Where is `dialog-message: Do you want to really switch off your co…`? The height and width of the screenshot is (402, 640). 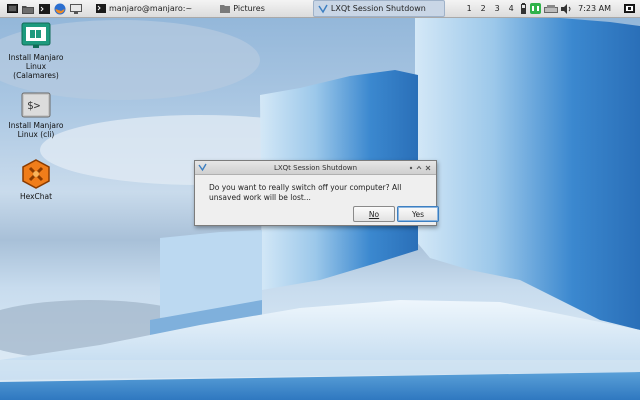 dialog-message: Do you want to really switch off your co… is located at coordinates (305, 192).